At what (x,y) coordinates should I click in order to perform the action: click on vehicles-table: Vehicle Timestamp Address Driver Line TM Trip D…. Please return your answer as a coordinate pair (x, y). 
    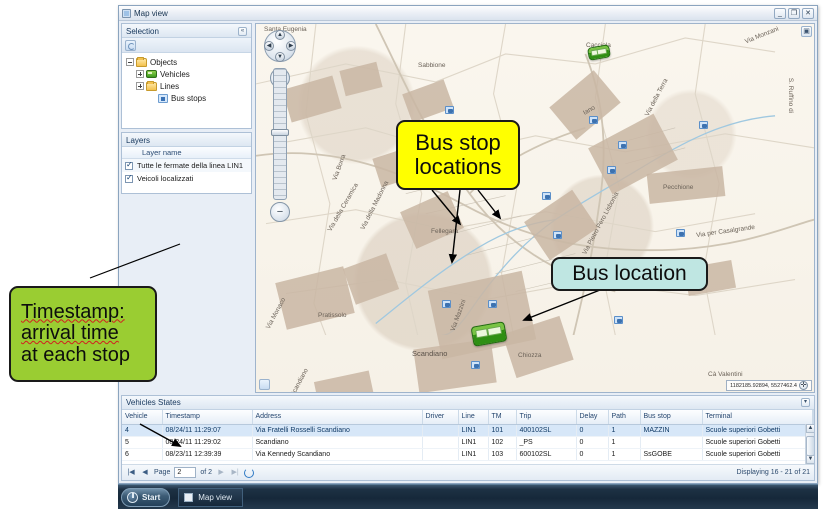
    Looking at the image, I should click on (468, 435).